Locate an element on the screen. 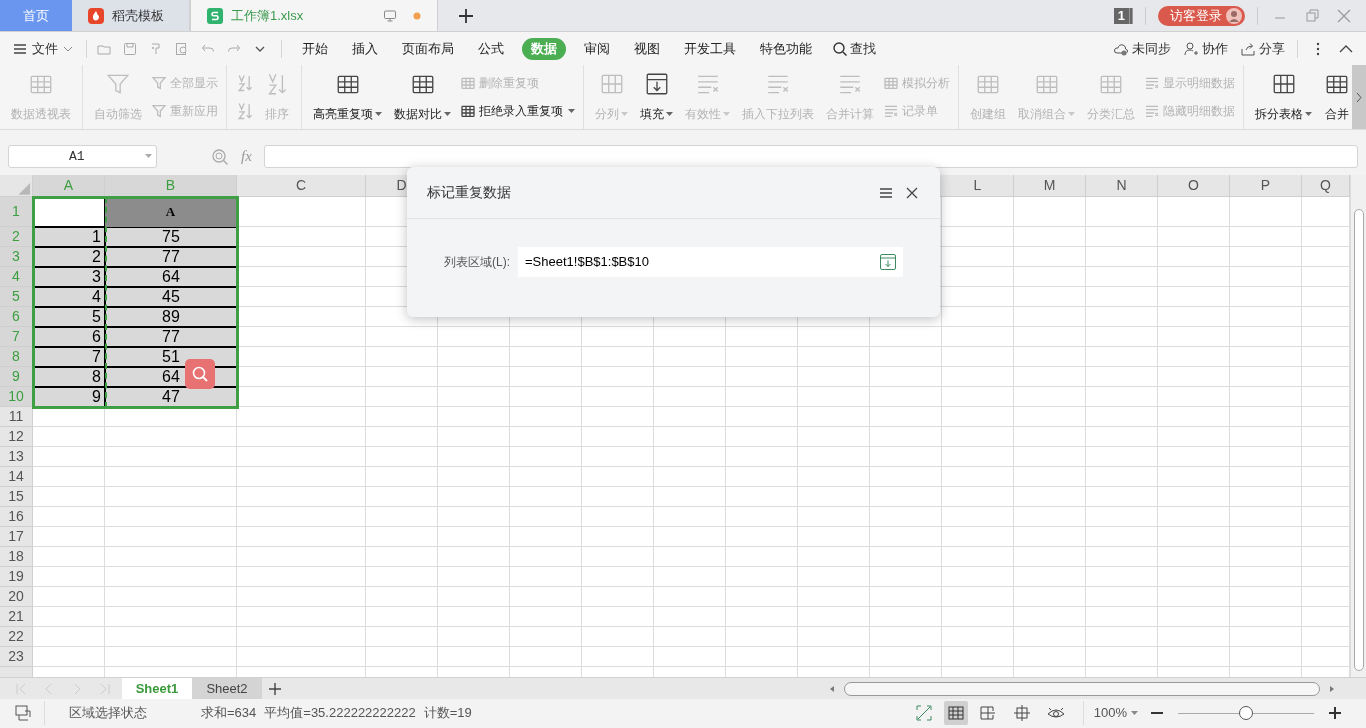 This screenshot has width=1366, height=728. name-box: A1 is located at coordinates (82, 156).